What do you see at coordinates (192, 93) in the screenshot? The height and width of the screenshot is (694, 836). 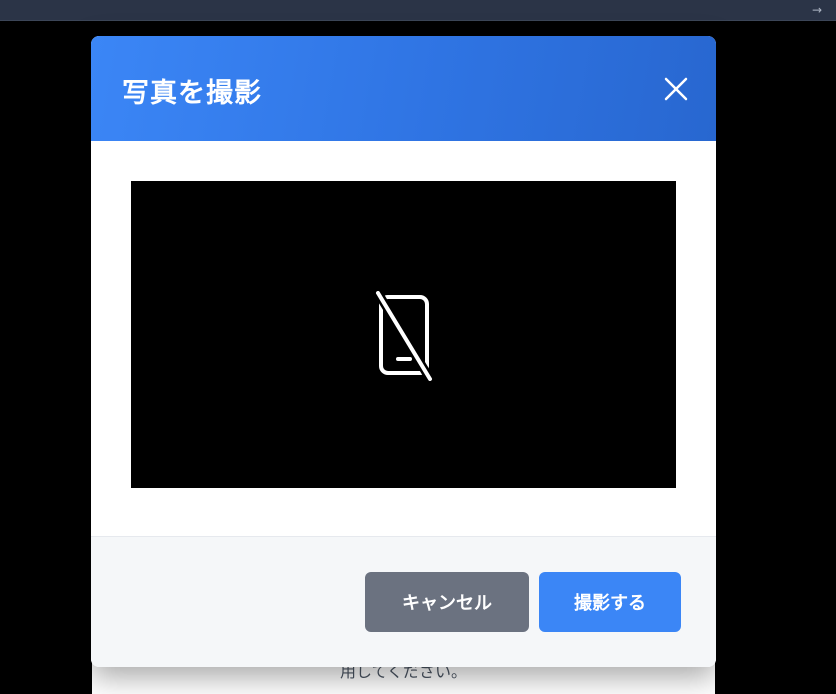 I see `modal-title: 写真を撮影` at bounding box center [192, 93].